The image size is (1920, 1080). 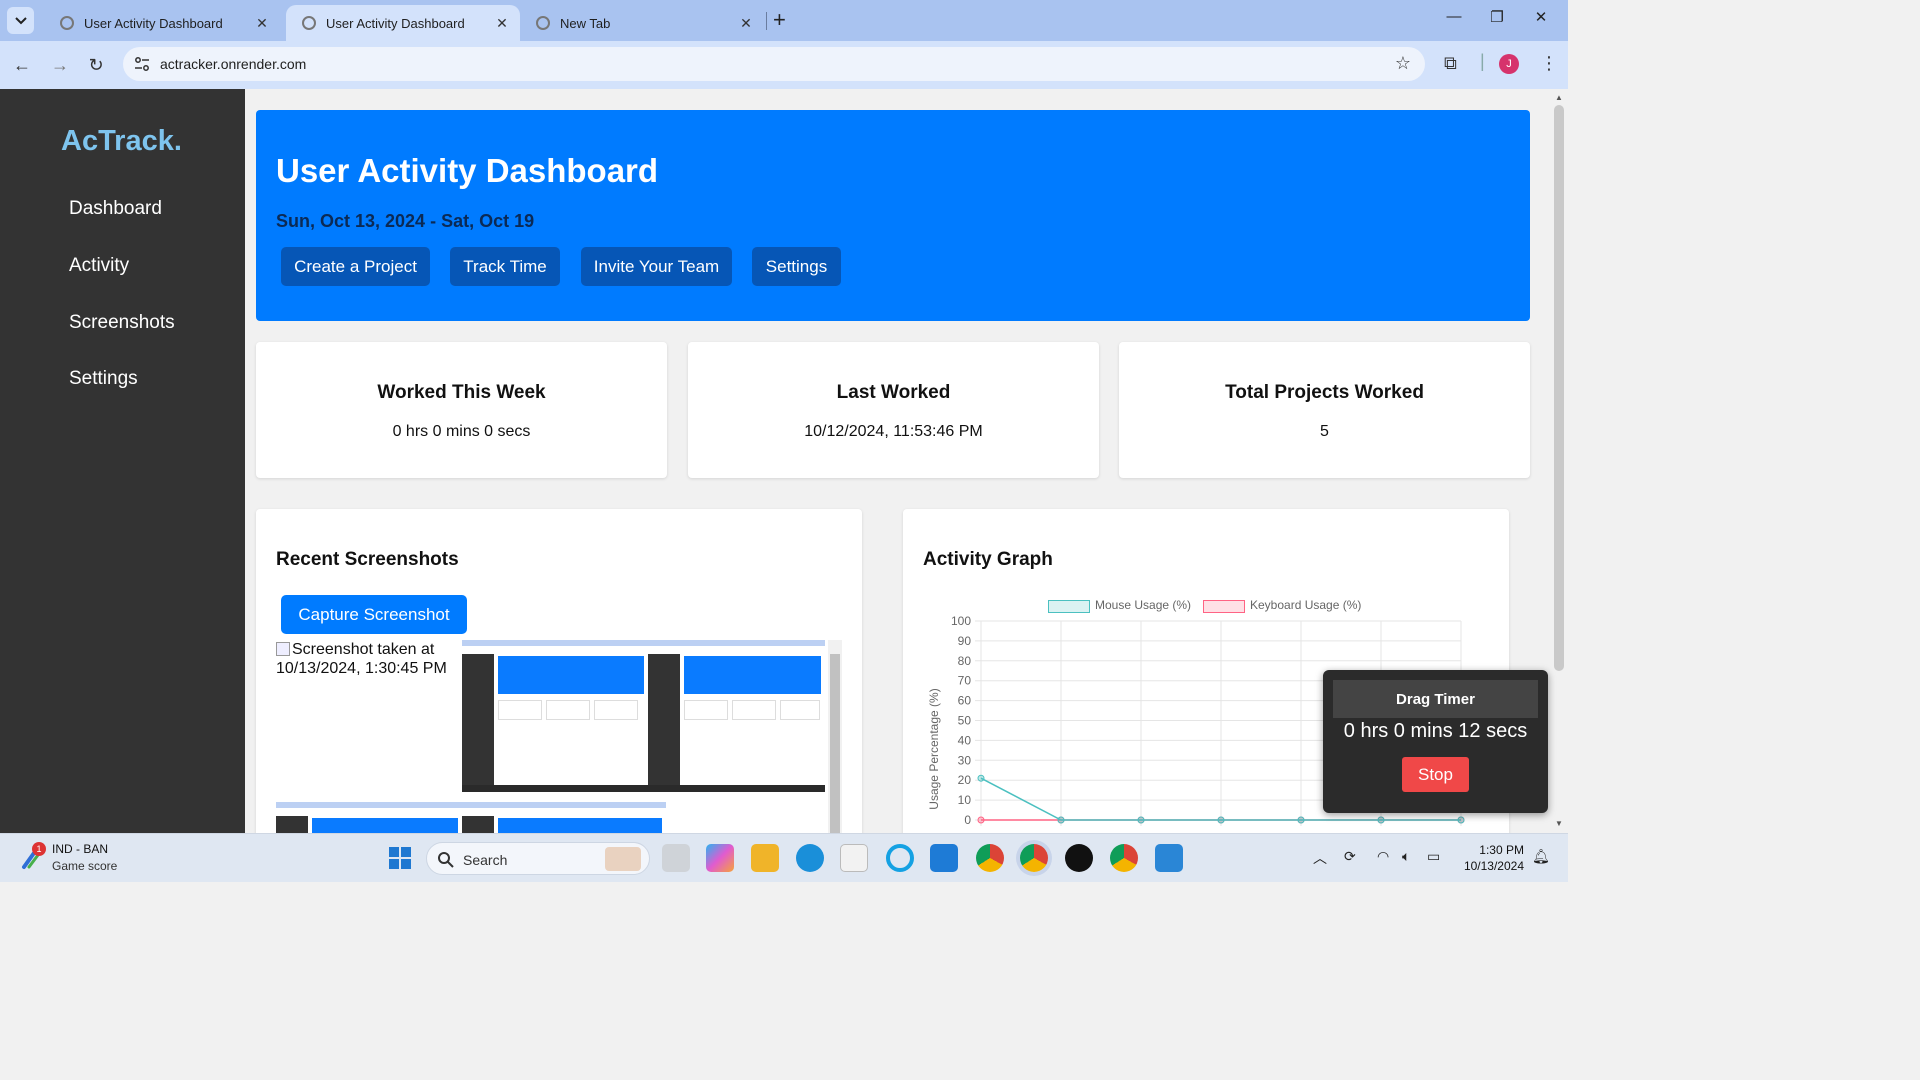 What do you see at coordinates (446, 860) in the screenshot?
I see `search-icon` at bounding box center [446, 860].